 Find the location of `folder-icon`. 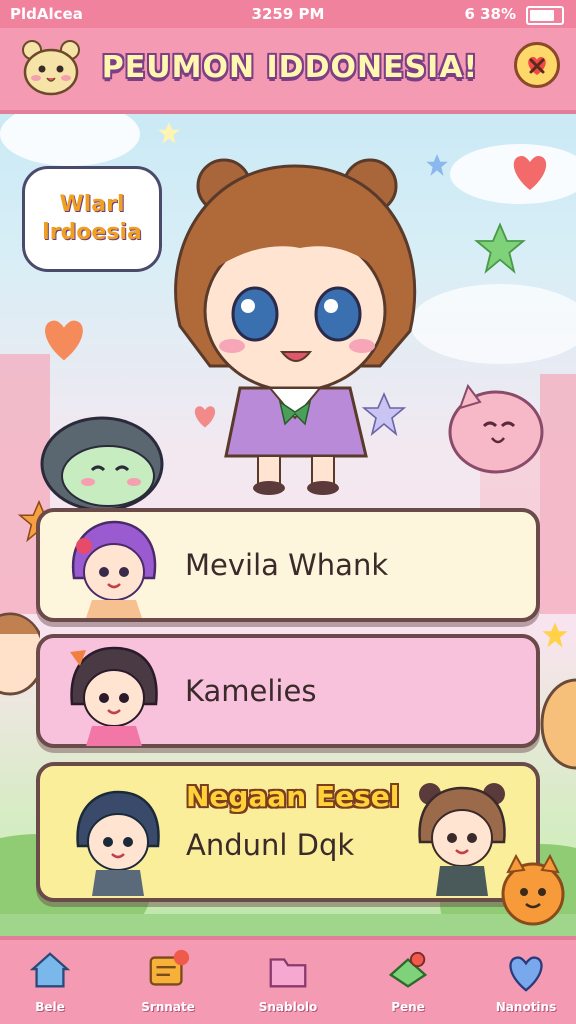

folder-icon is located at coordinates (288, 973).